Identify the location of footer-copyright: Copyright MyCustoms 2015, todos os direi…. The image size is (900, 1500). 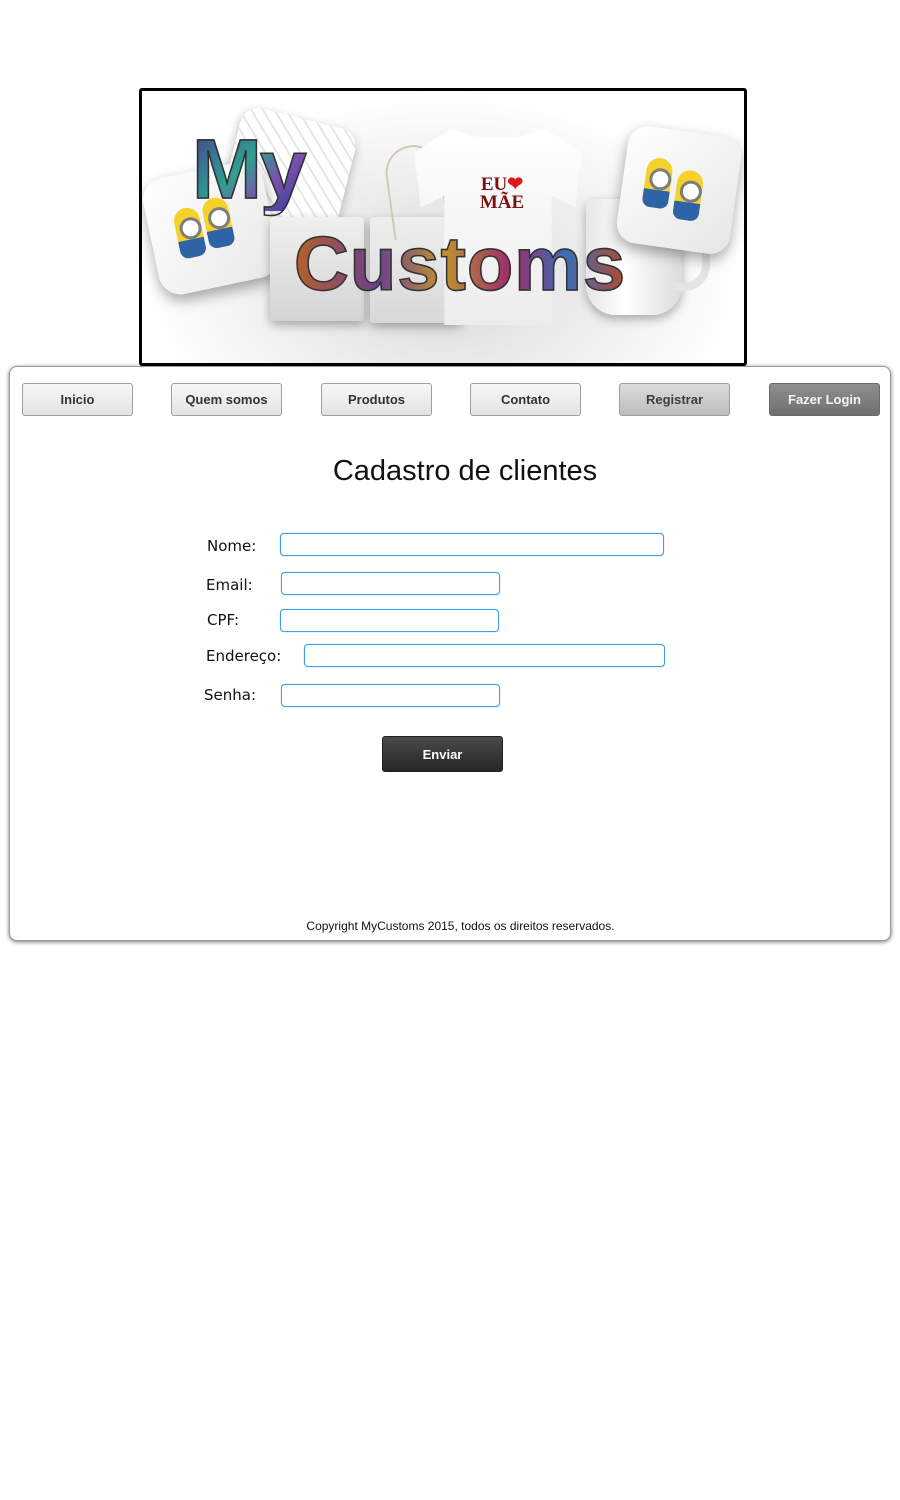
(460, 926).